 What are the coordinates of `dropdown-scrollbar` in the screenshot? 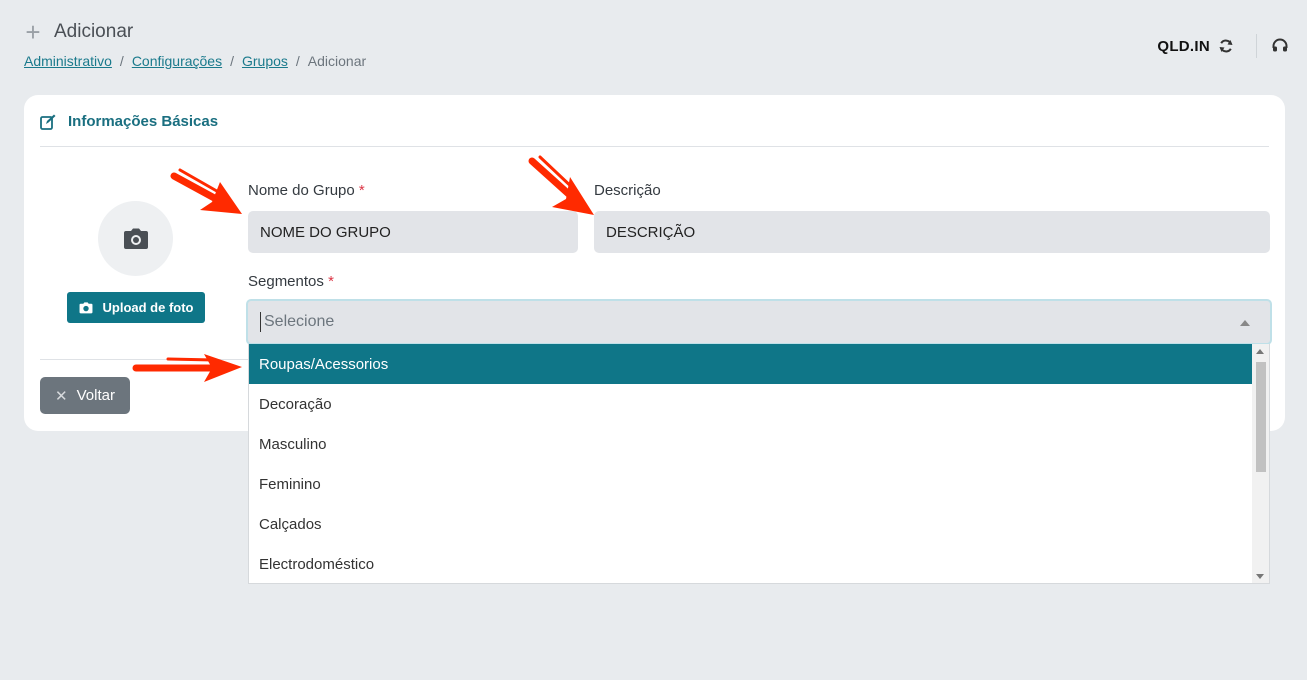 It's located at (1260, 463).